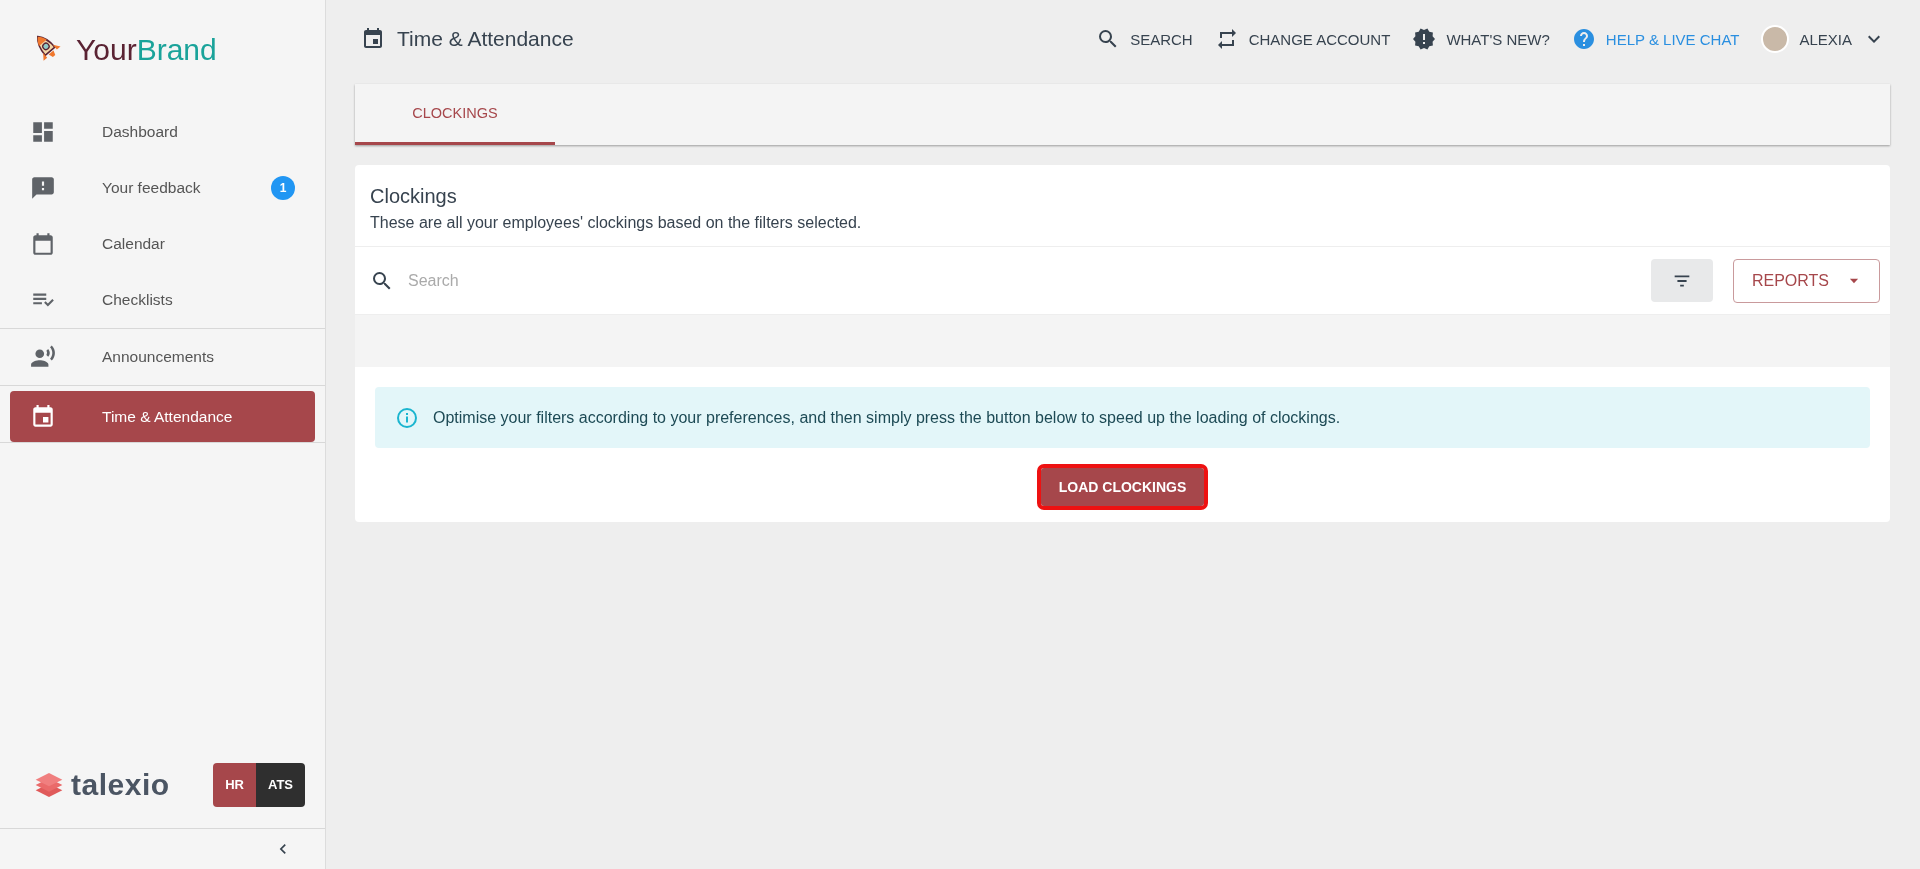 The image size is (1920, 869). I want to click on nav-item: Calendar, so click(162, 244).